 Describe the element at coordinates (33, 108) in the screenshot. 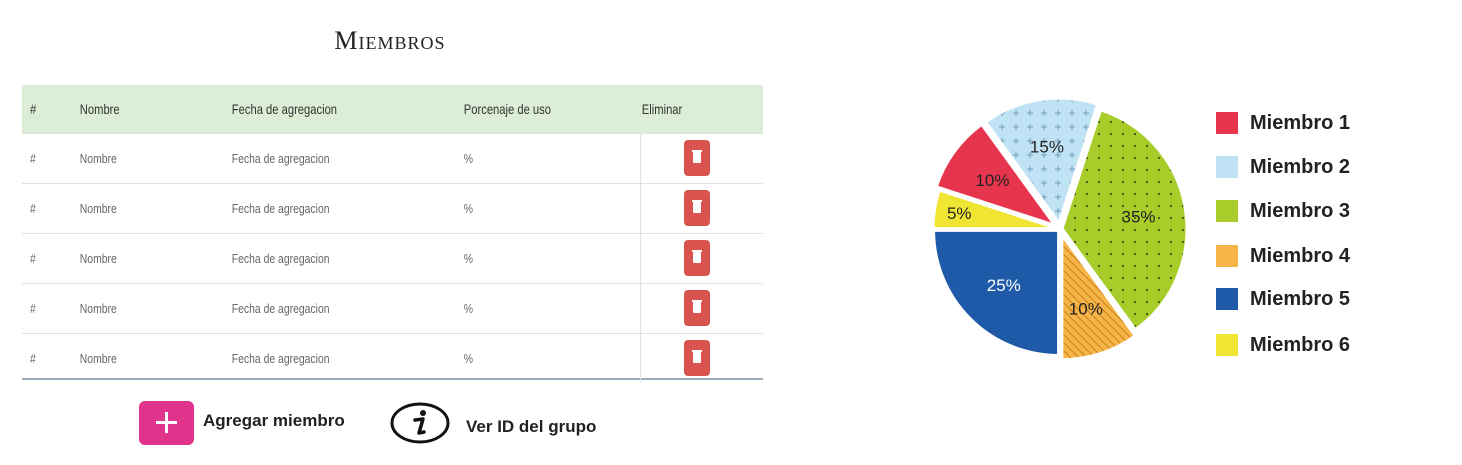

I see `column-header-number: #` at that location.